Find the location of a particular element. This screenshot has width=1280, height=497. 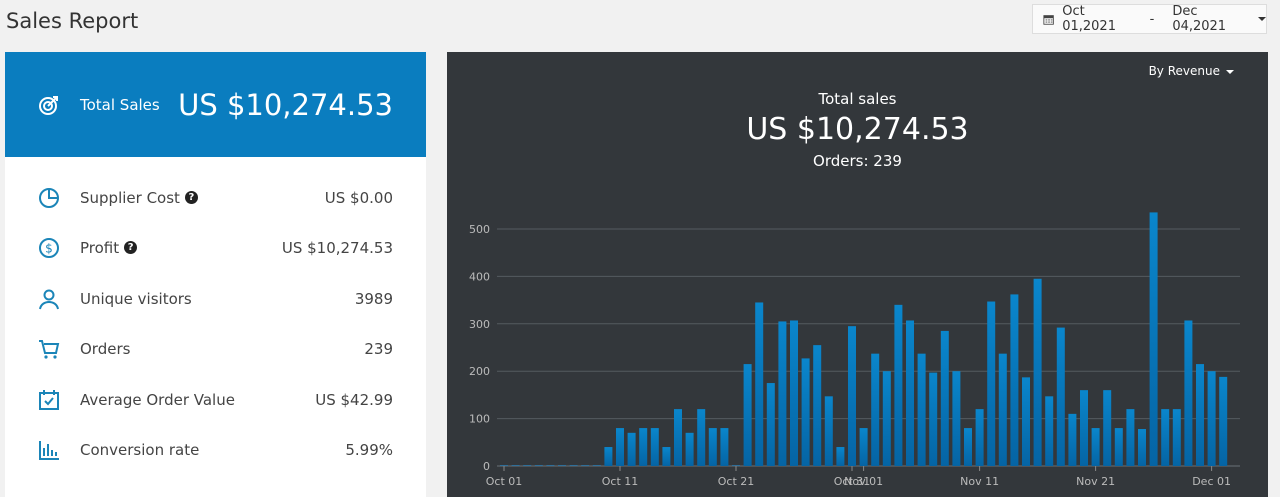

calendar-icon is located at coordinates (1048, 19).